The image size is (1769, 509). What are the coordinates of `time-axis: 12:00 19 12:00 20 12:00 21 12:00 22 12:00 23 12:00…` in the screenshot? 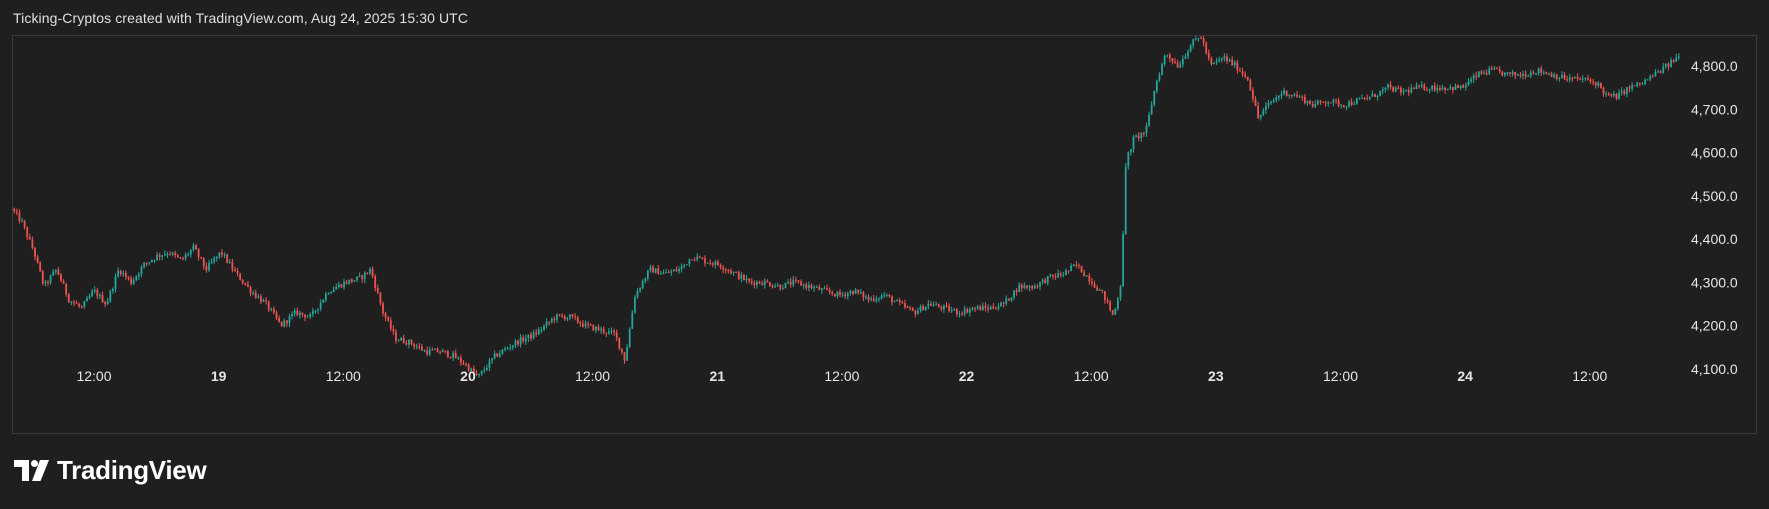 It's located at (841, 376).